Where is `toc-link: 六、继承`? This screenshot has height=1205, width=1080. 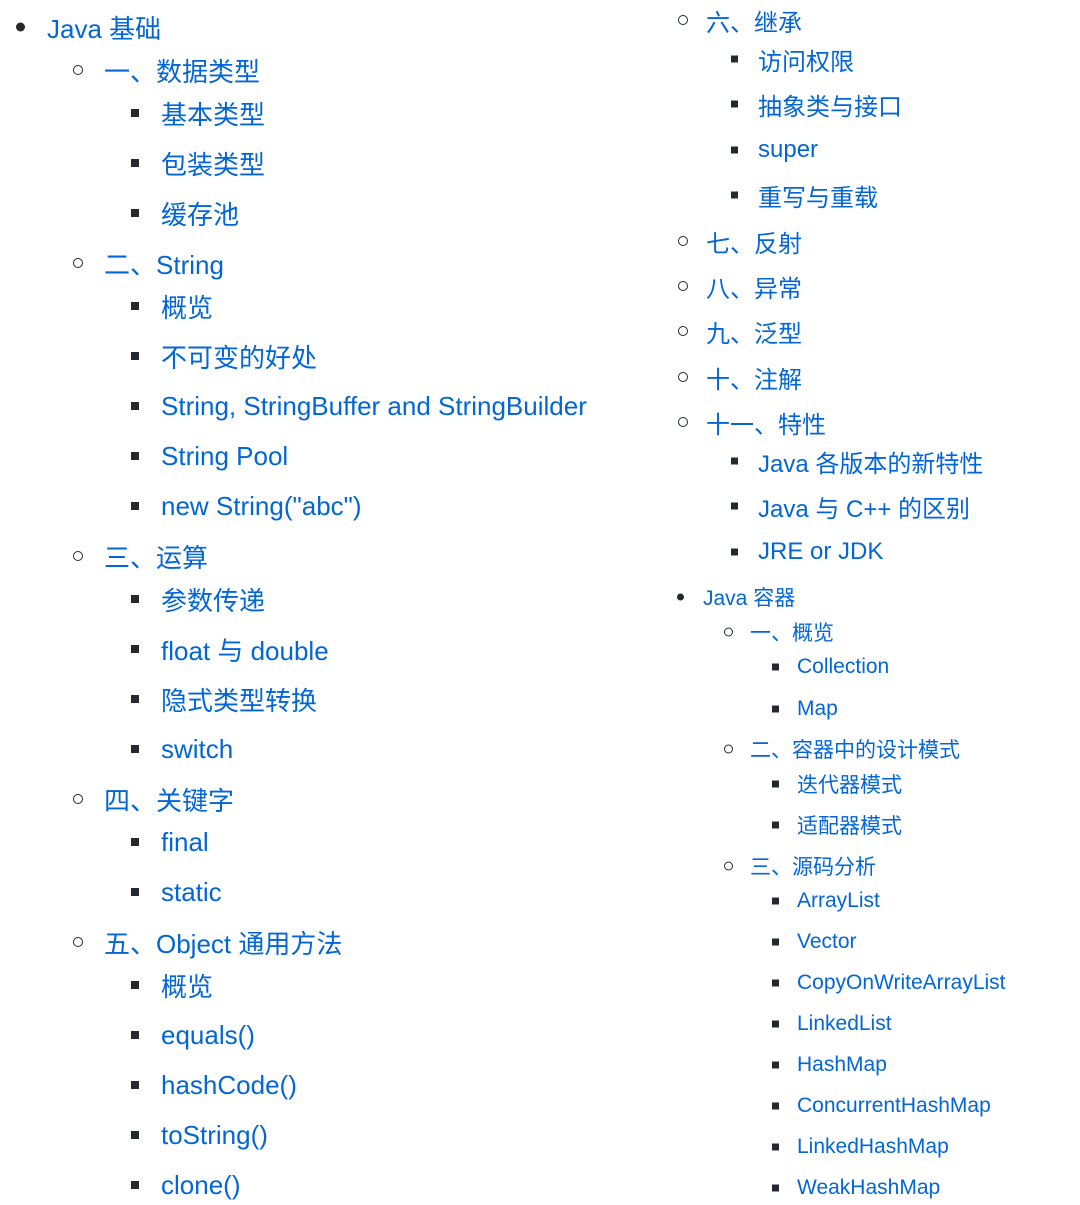 toc-link: 六、继承 is located at coordinates (754, 20).